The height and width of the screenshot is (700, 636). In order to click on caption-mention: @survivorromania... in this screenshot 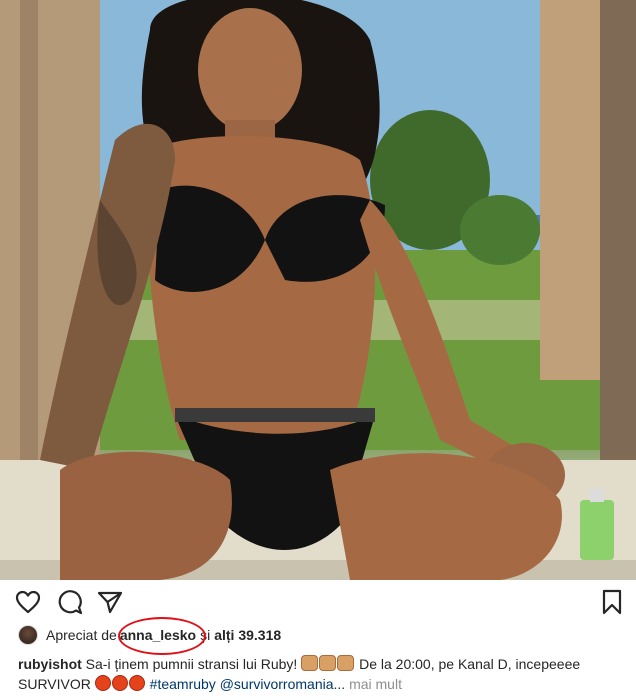, I will do `click(282, 684)`.